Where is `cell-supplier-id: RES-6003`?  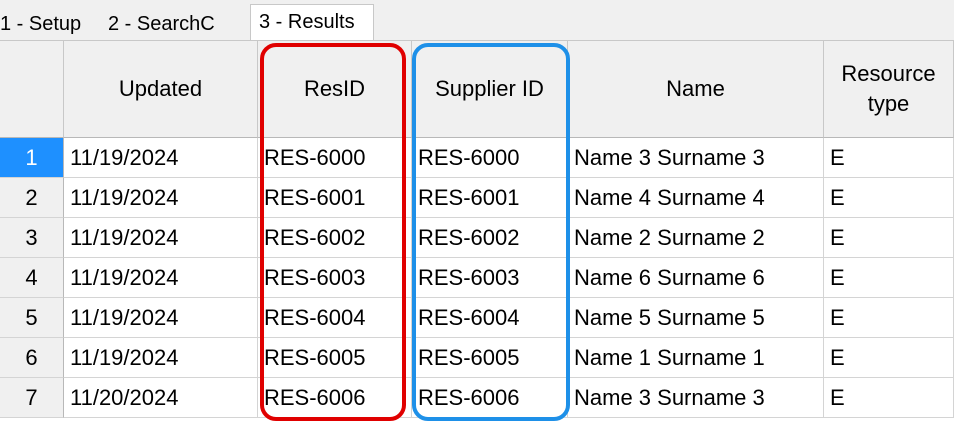
cell-supplier-id: RES-6003 is located at coordinates (490, 278).